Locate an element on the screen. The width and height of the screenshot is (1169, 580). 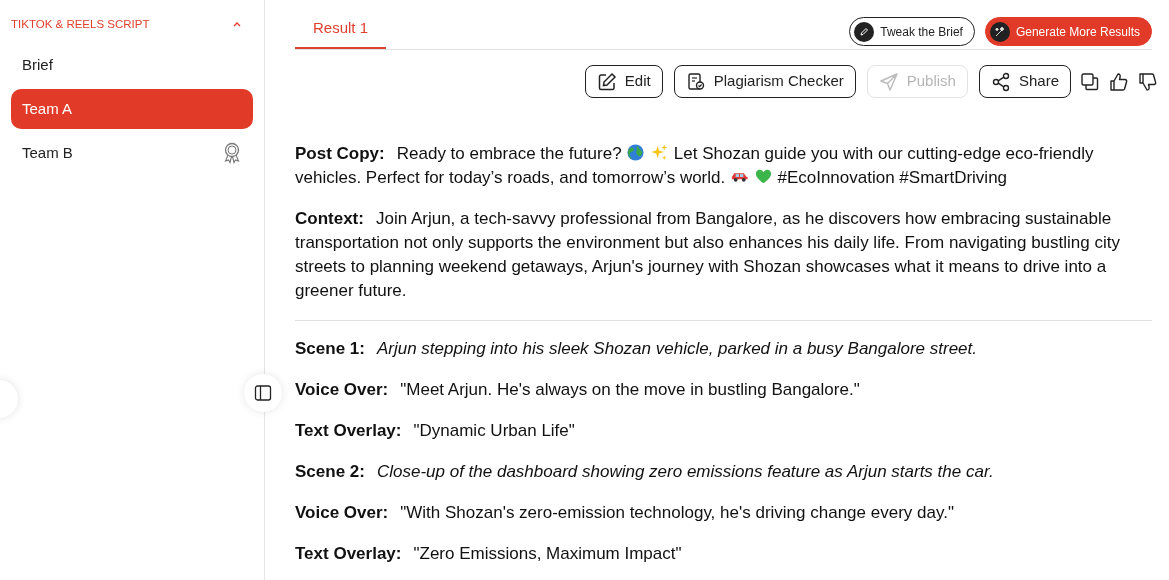
voice-over-text: Voice Over: "With Shozan's zero-emission technology, he's driving change every day." is located at coordinates (625, 513).